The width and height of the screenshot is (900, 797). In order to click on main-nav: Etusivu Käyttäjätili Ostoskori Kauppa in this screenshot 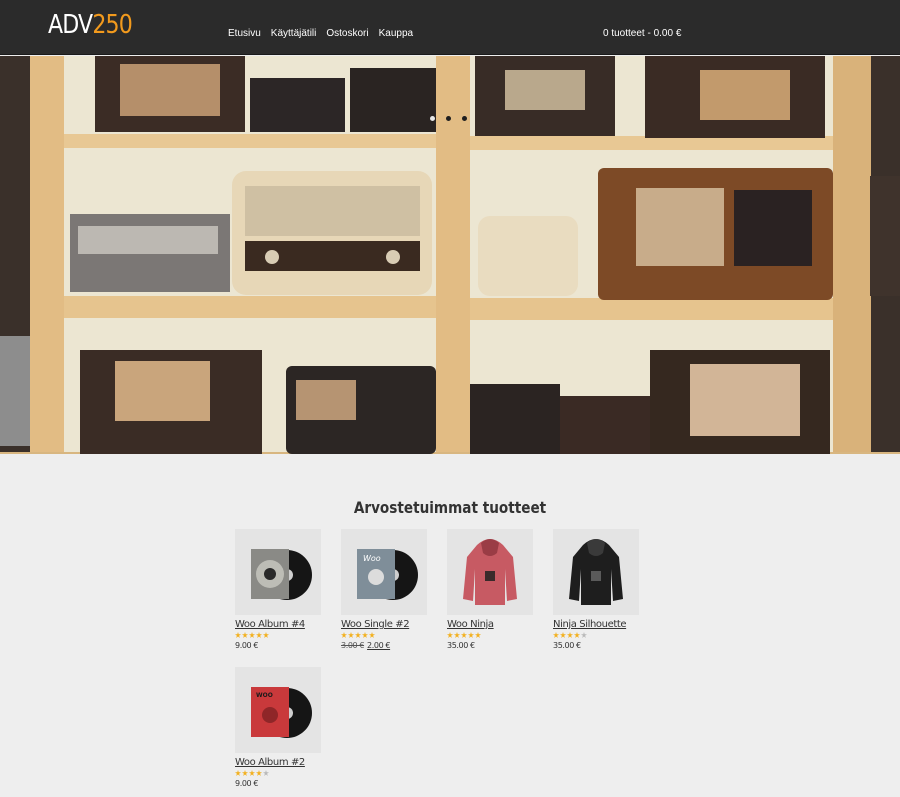, I will do `click(320, 33)`.